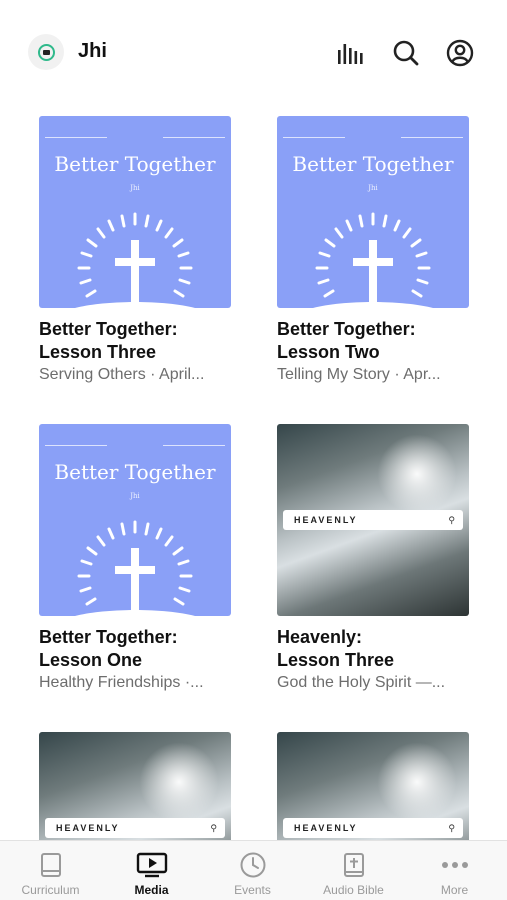 Image resolution: width=507 pixels, height=900 pixels. I want to click on tab-curriculum: Curriculum, so click(50, 870).